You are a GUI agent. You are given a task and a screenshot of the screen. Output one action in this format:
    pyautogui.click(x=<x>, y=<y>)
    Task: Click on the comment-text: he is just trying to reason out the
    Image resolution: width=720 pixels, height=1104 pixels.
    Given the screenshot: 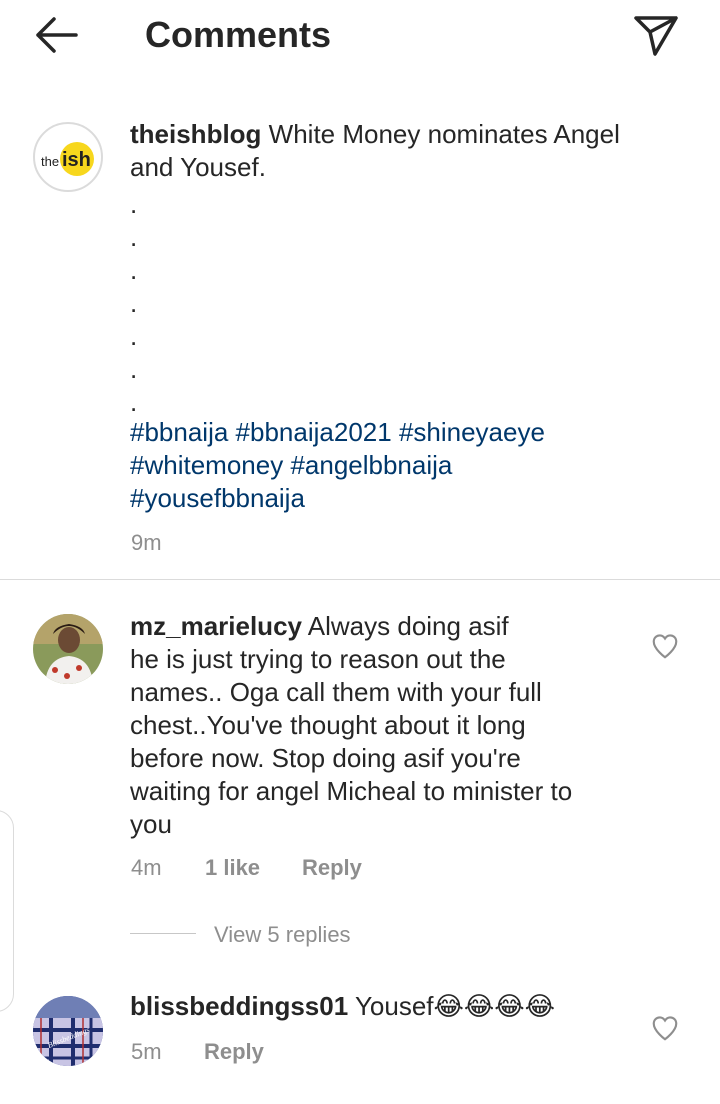 What is the action you would take?
    pyautogui.click(x=318, y=659)
    